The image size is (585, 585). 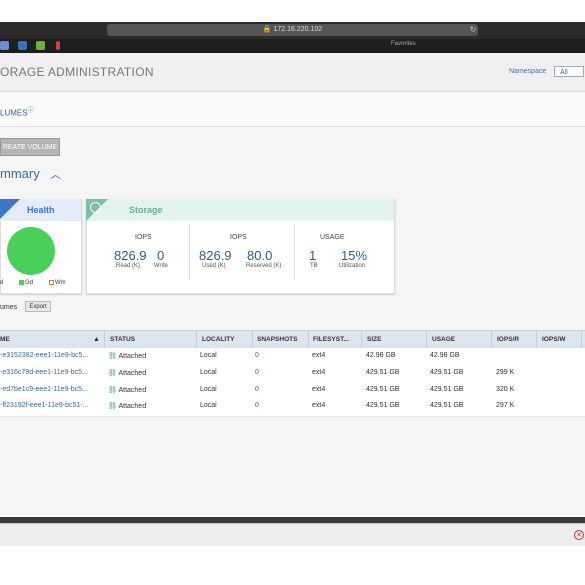 What do you see at coordinates (26, 283) in the screenshot?
I see `legend-item: Gd` at bounding box center [26, 283].